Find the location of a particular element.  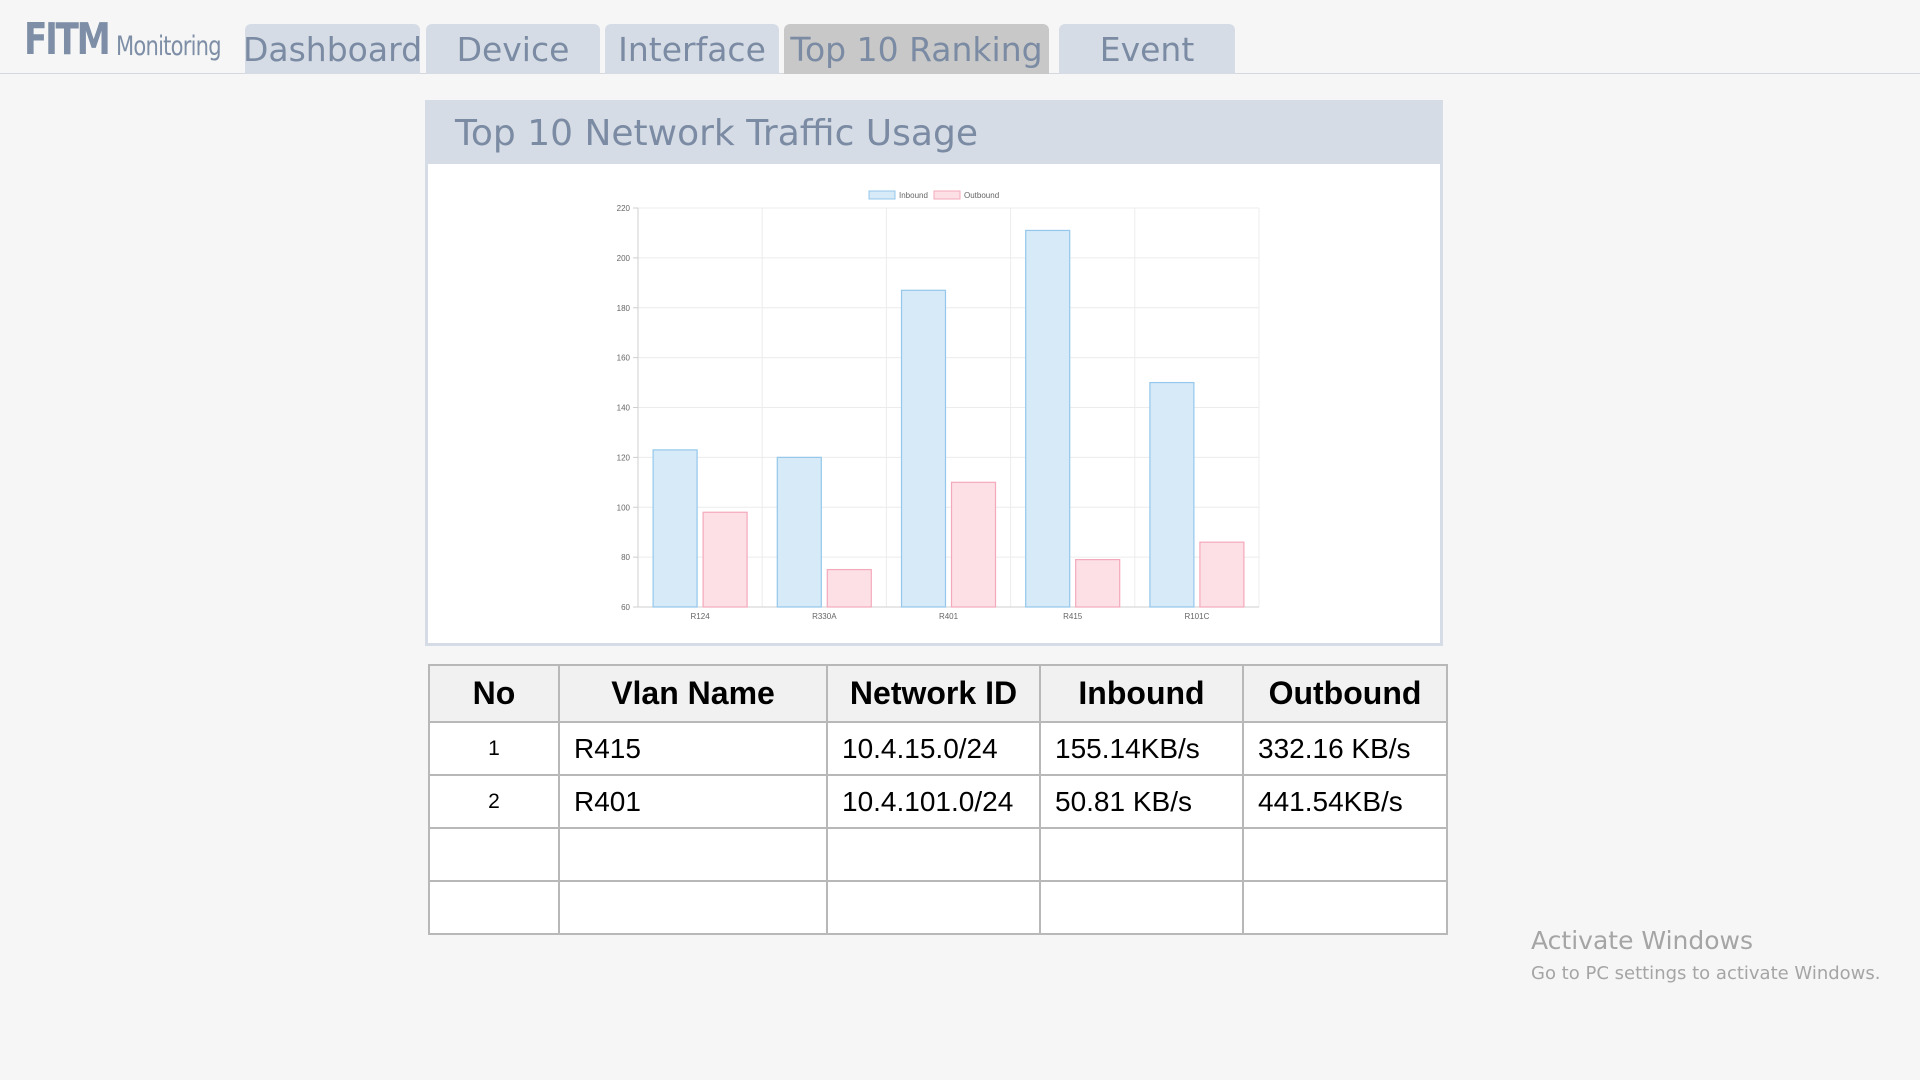

logo-sub-text: Monitoring is located at coordinates (169, 46).